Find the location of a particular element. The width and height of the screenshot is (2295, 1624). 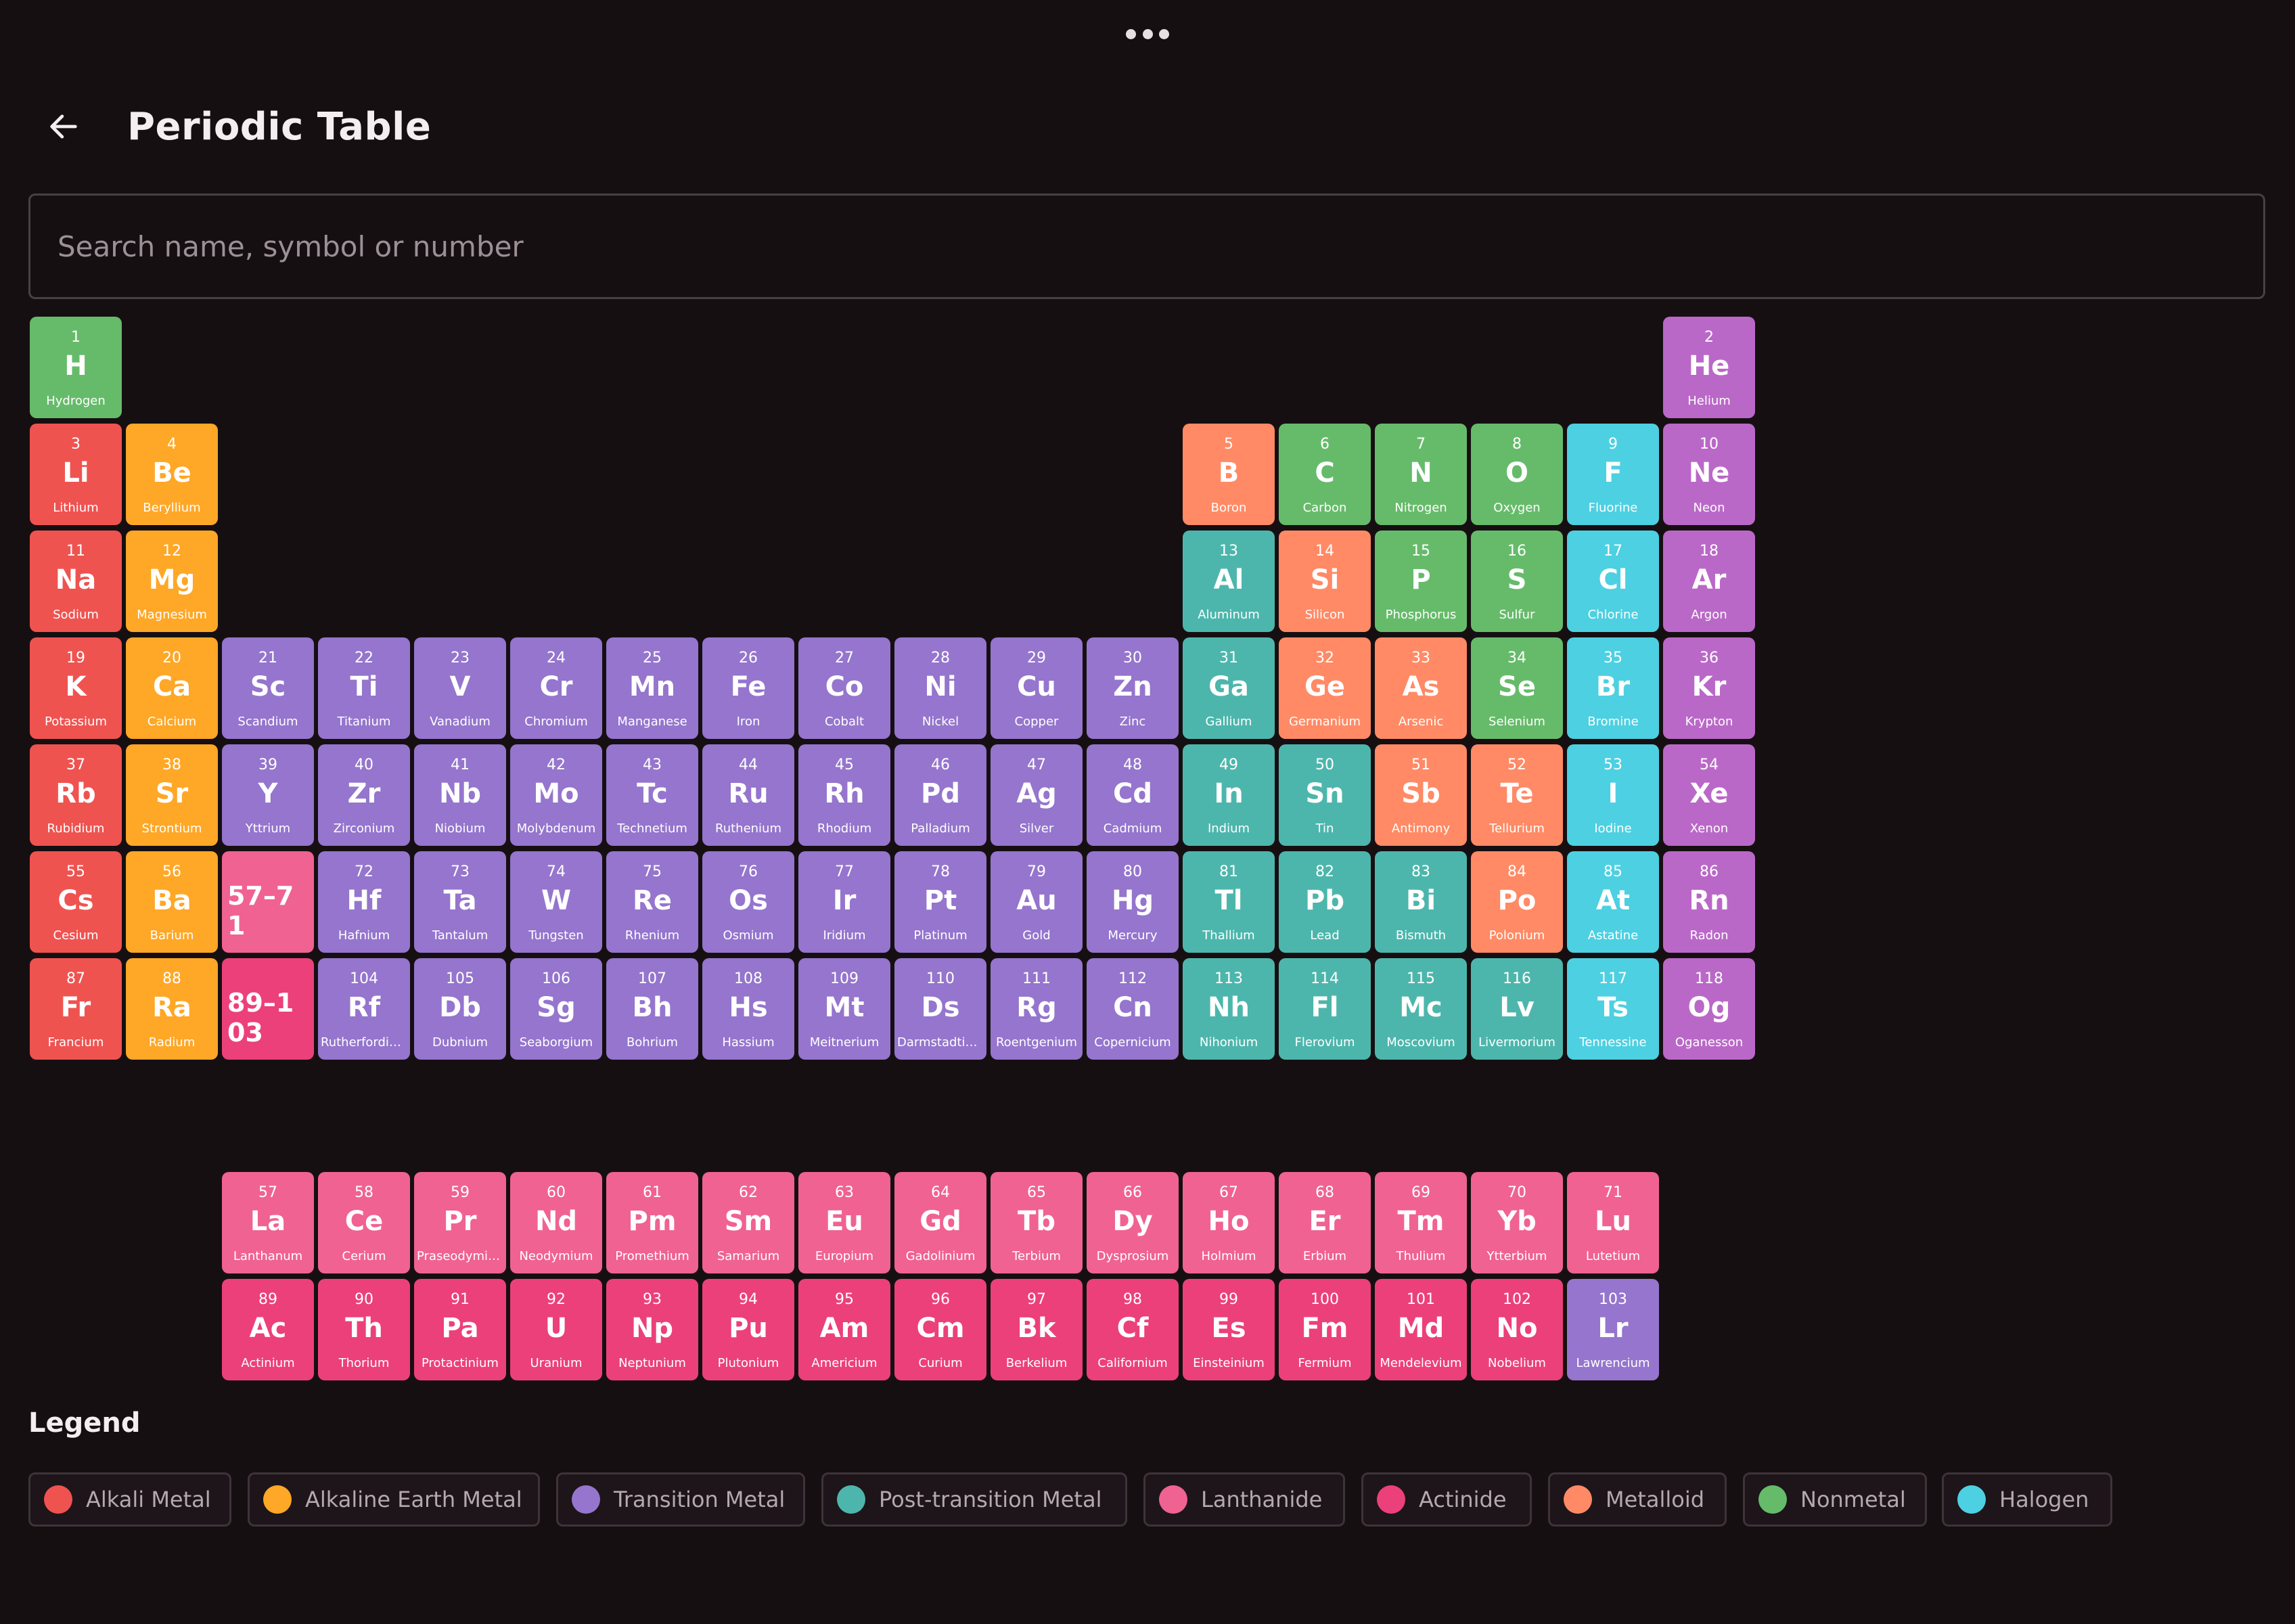

element-cell: 3 Li Lithium is located at coordinates (76, 474).